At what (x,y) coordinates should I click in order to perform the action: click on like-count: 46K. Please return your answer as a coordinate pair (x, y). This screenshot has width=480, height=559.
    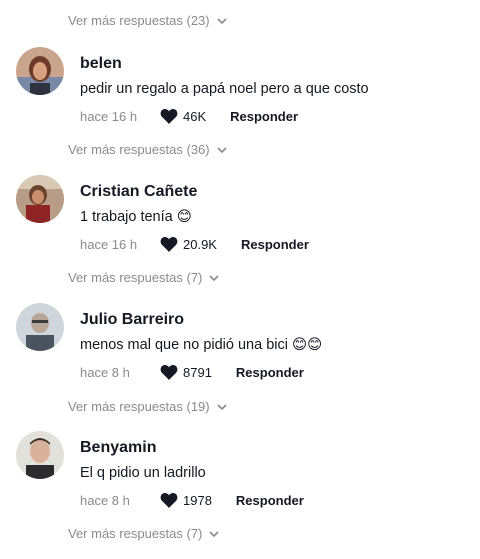
    Looking at the image, I should click on (195, 116).